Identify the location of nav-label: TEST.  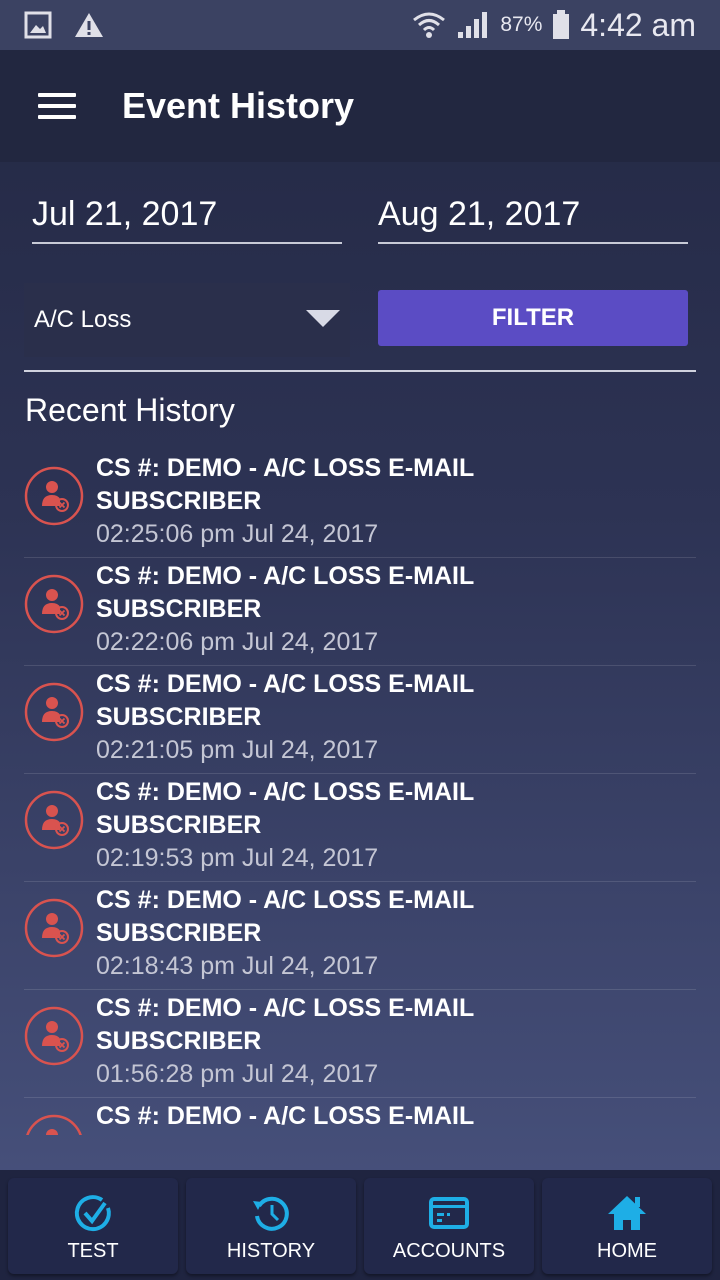
(93, 1251).